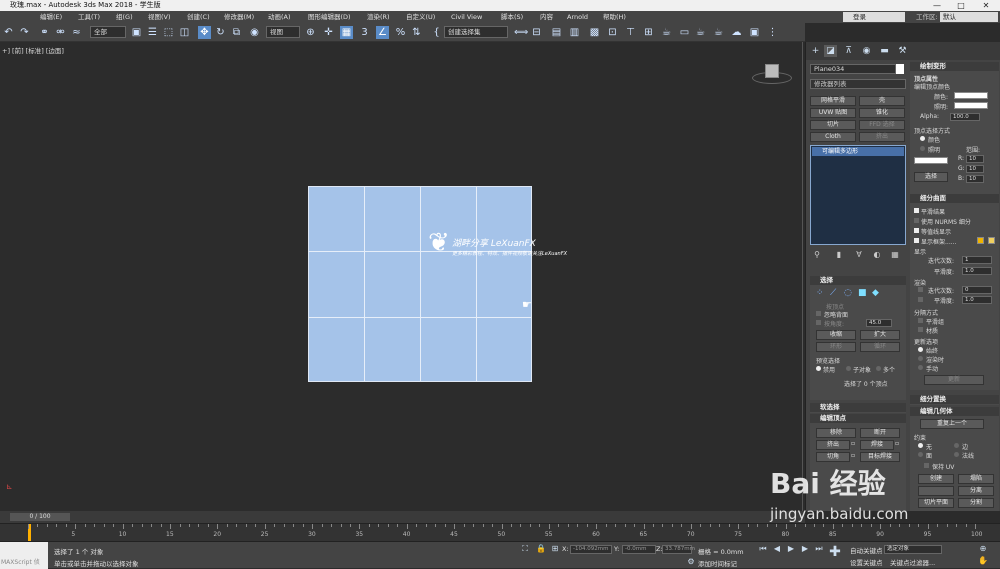  I want to click on modifier-button-slice: 切片, so click(833, 125).